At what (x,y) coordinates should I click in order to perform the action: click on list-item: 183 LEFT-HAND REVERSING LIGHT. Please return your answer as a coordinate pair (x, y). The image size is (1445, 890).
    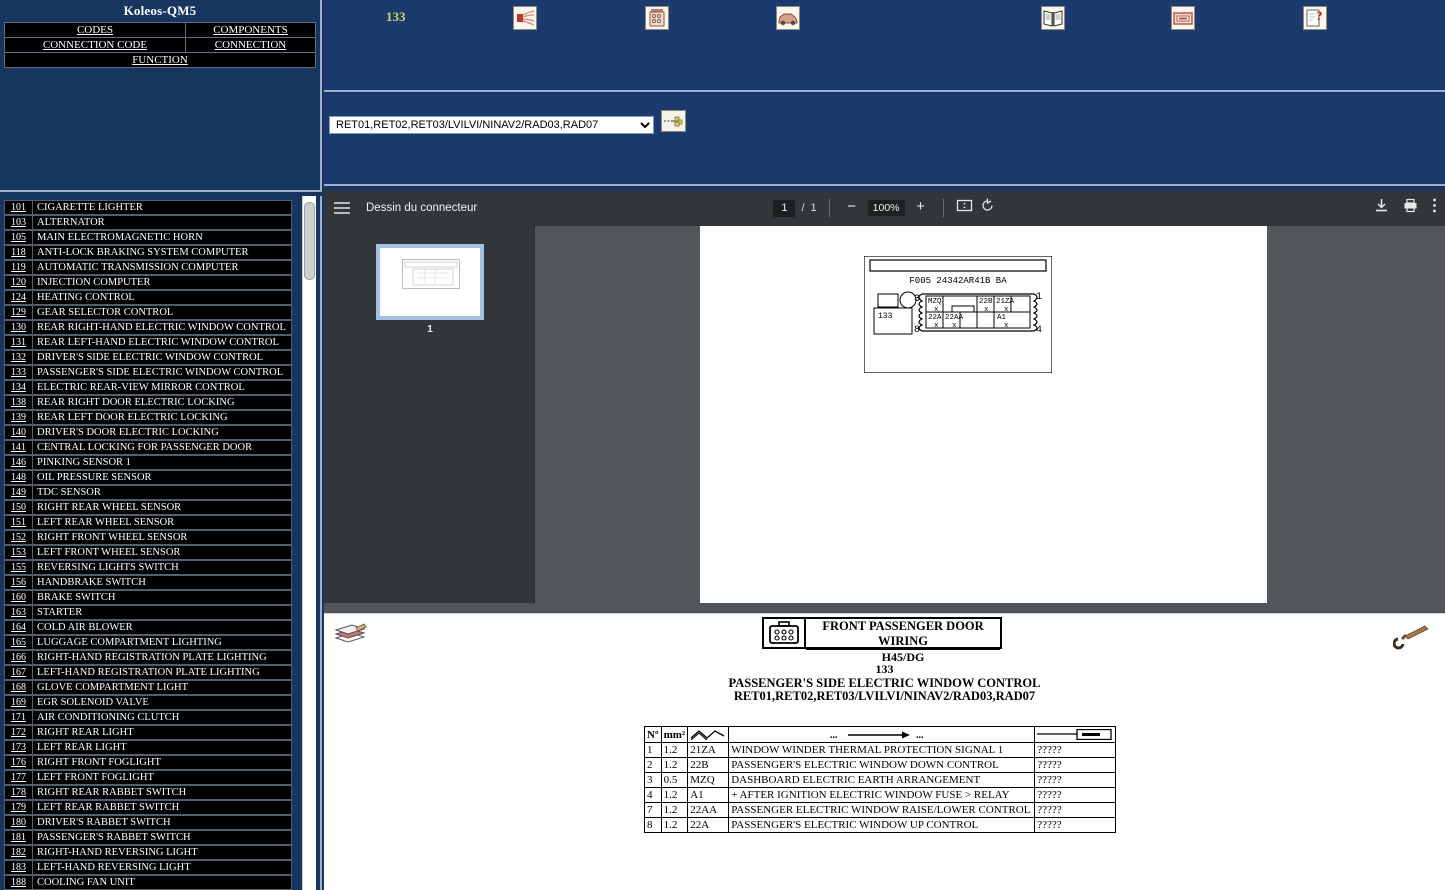
    Looking at the image, I should click on (148, 867).